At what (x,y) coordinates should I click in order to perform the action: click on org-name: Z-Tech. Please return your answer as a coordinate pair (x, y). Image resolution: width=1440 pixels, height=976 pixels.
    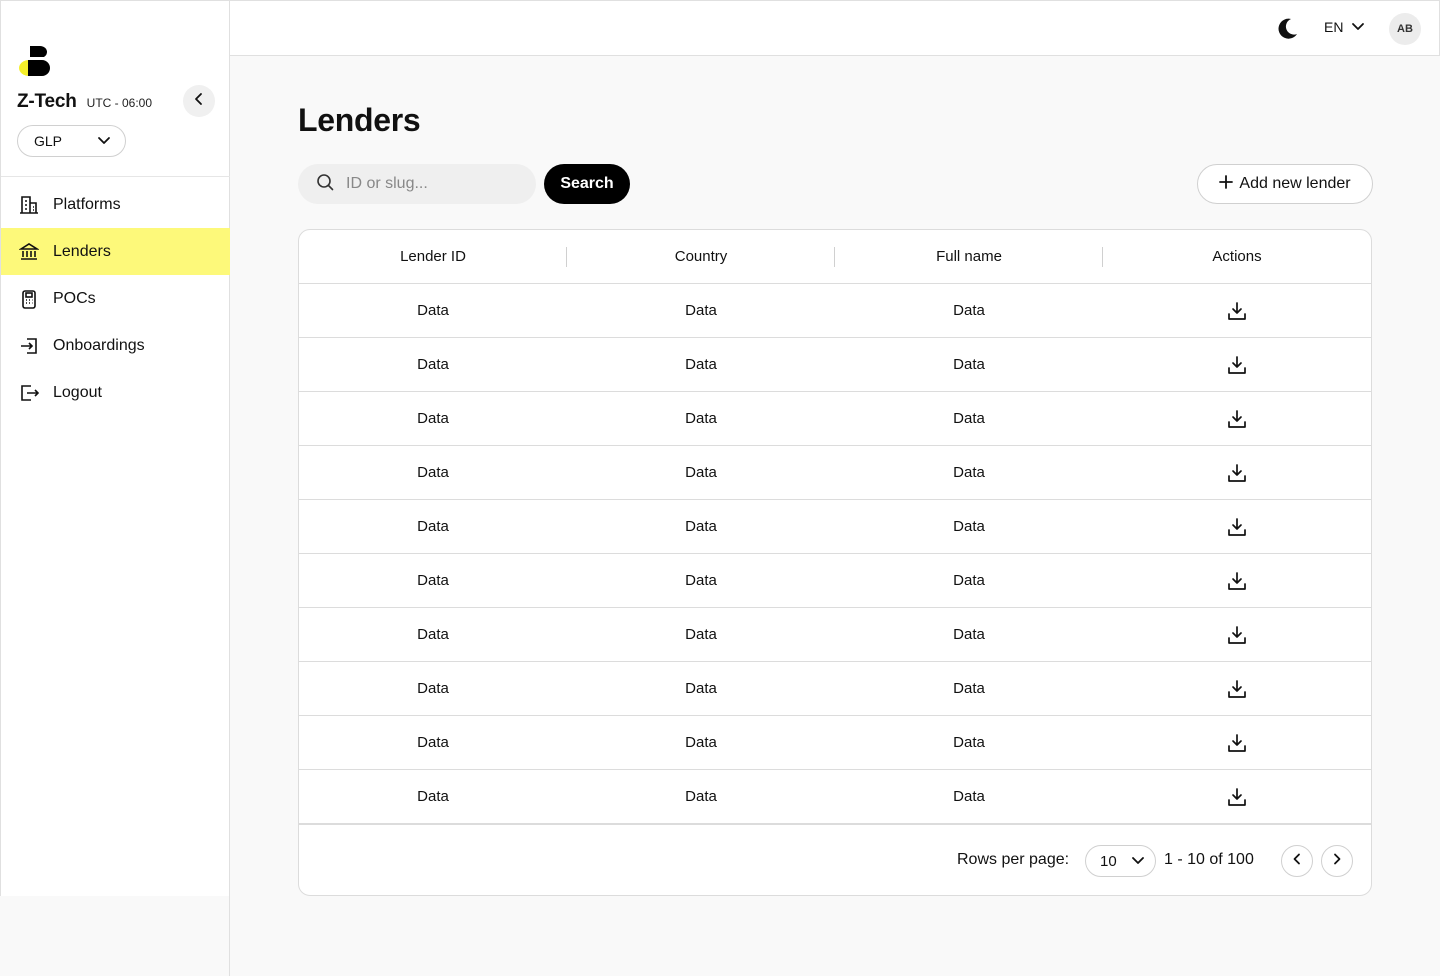
    Looking at the image, I should click on (47, 101).